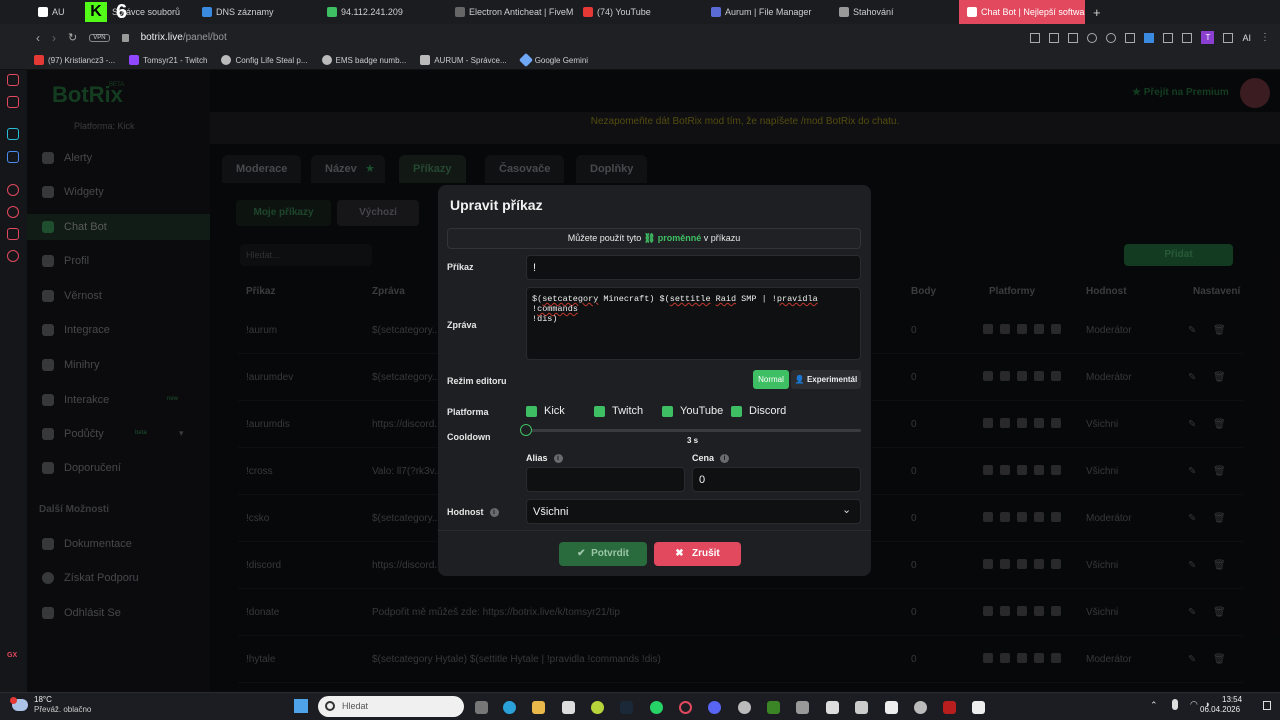 The height and width of the screenshot is (720, 1280). What do you see at coordinates (949, 707) in the screenshot?
I see `filezilla-icon` at bounding box center [949, 707].